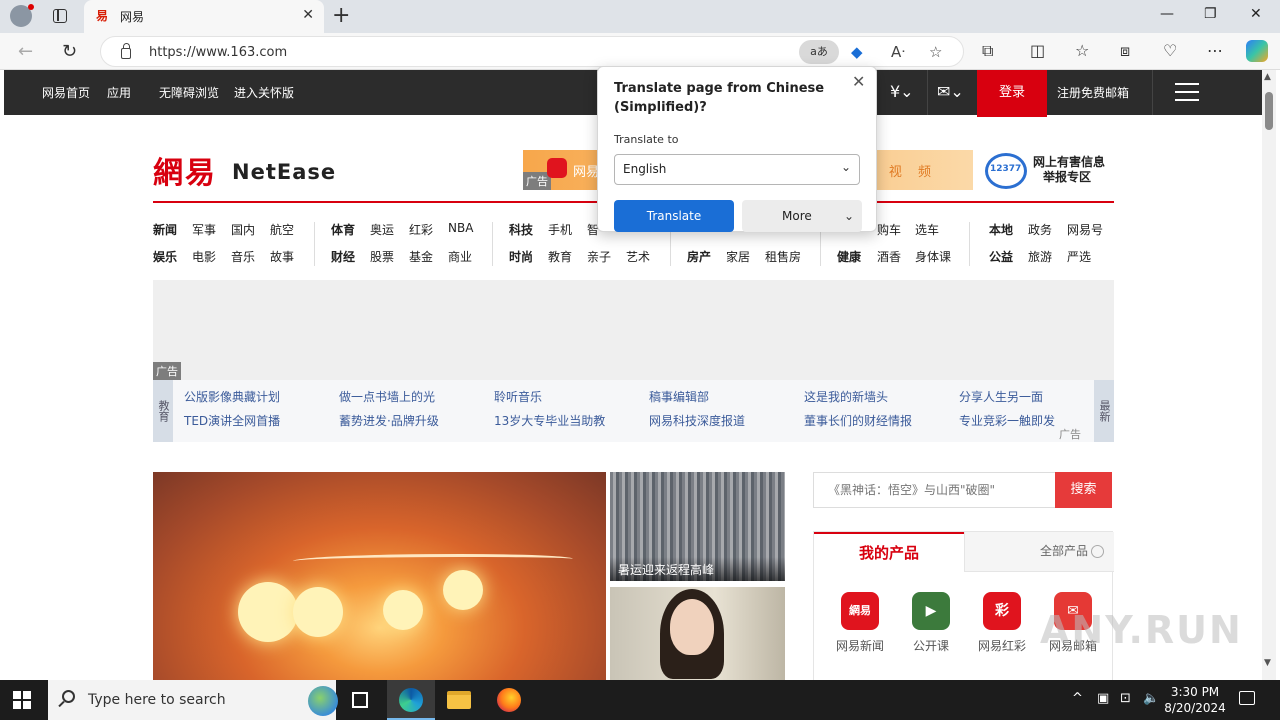 Image resolution: width=1280 pixels, height=720 pixels. What do you see at coordinates (1085, 229) in the screenshot?
I see `cat-netease-hao: 网易号` at bounding box center [1085, 229].